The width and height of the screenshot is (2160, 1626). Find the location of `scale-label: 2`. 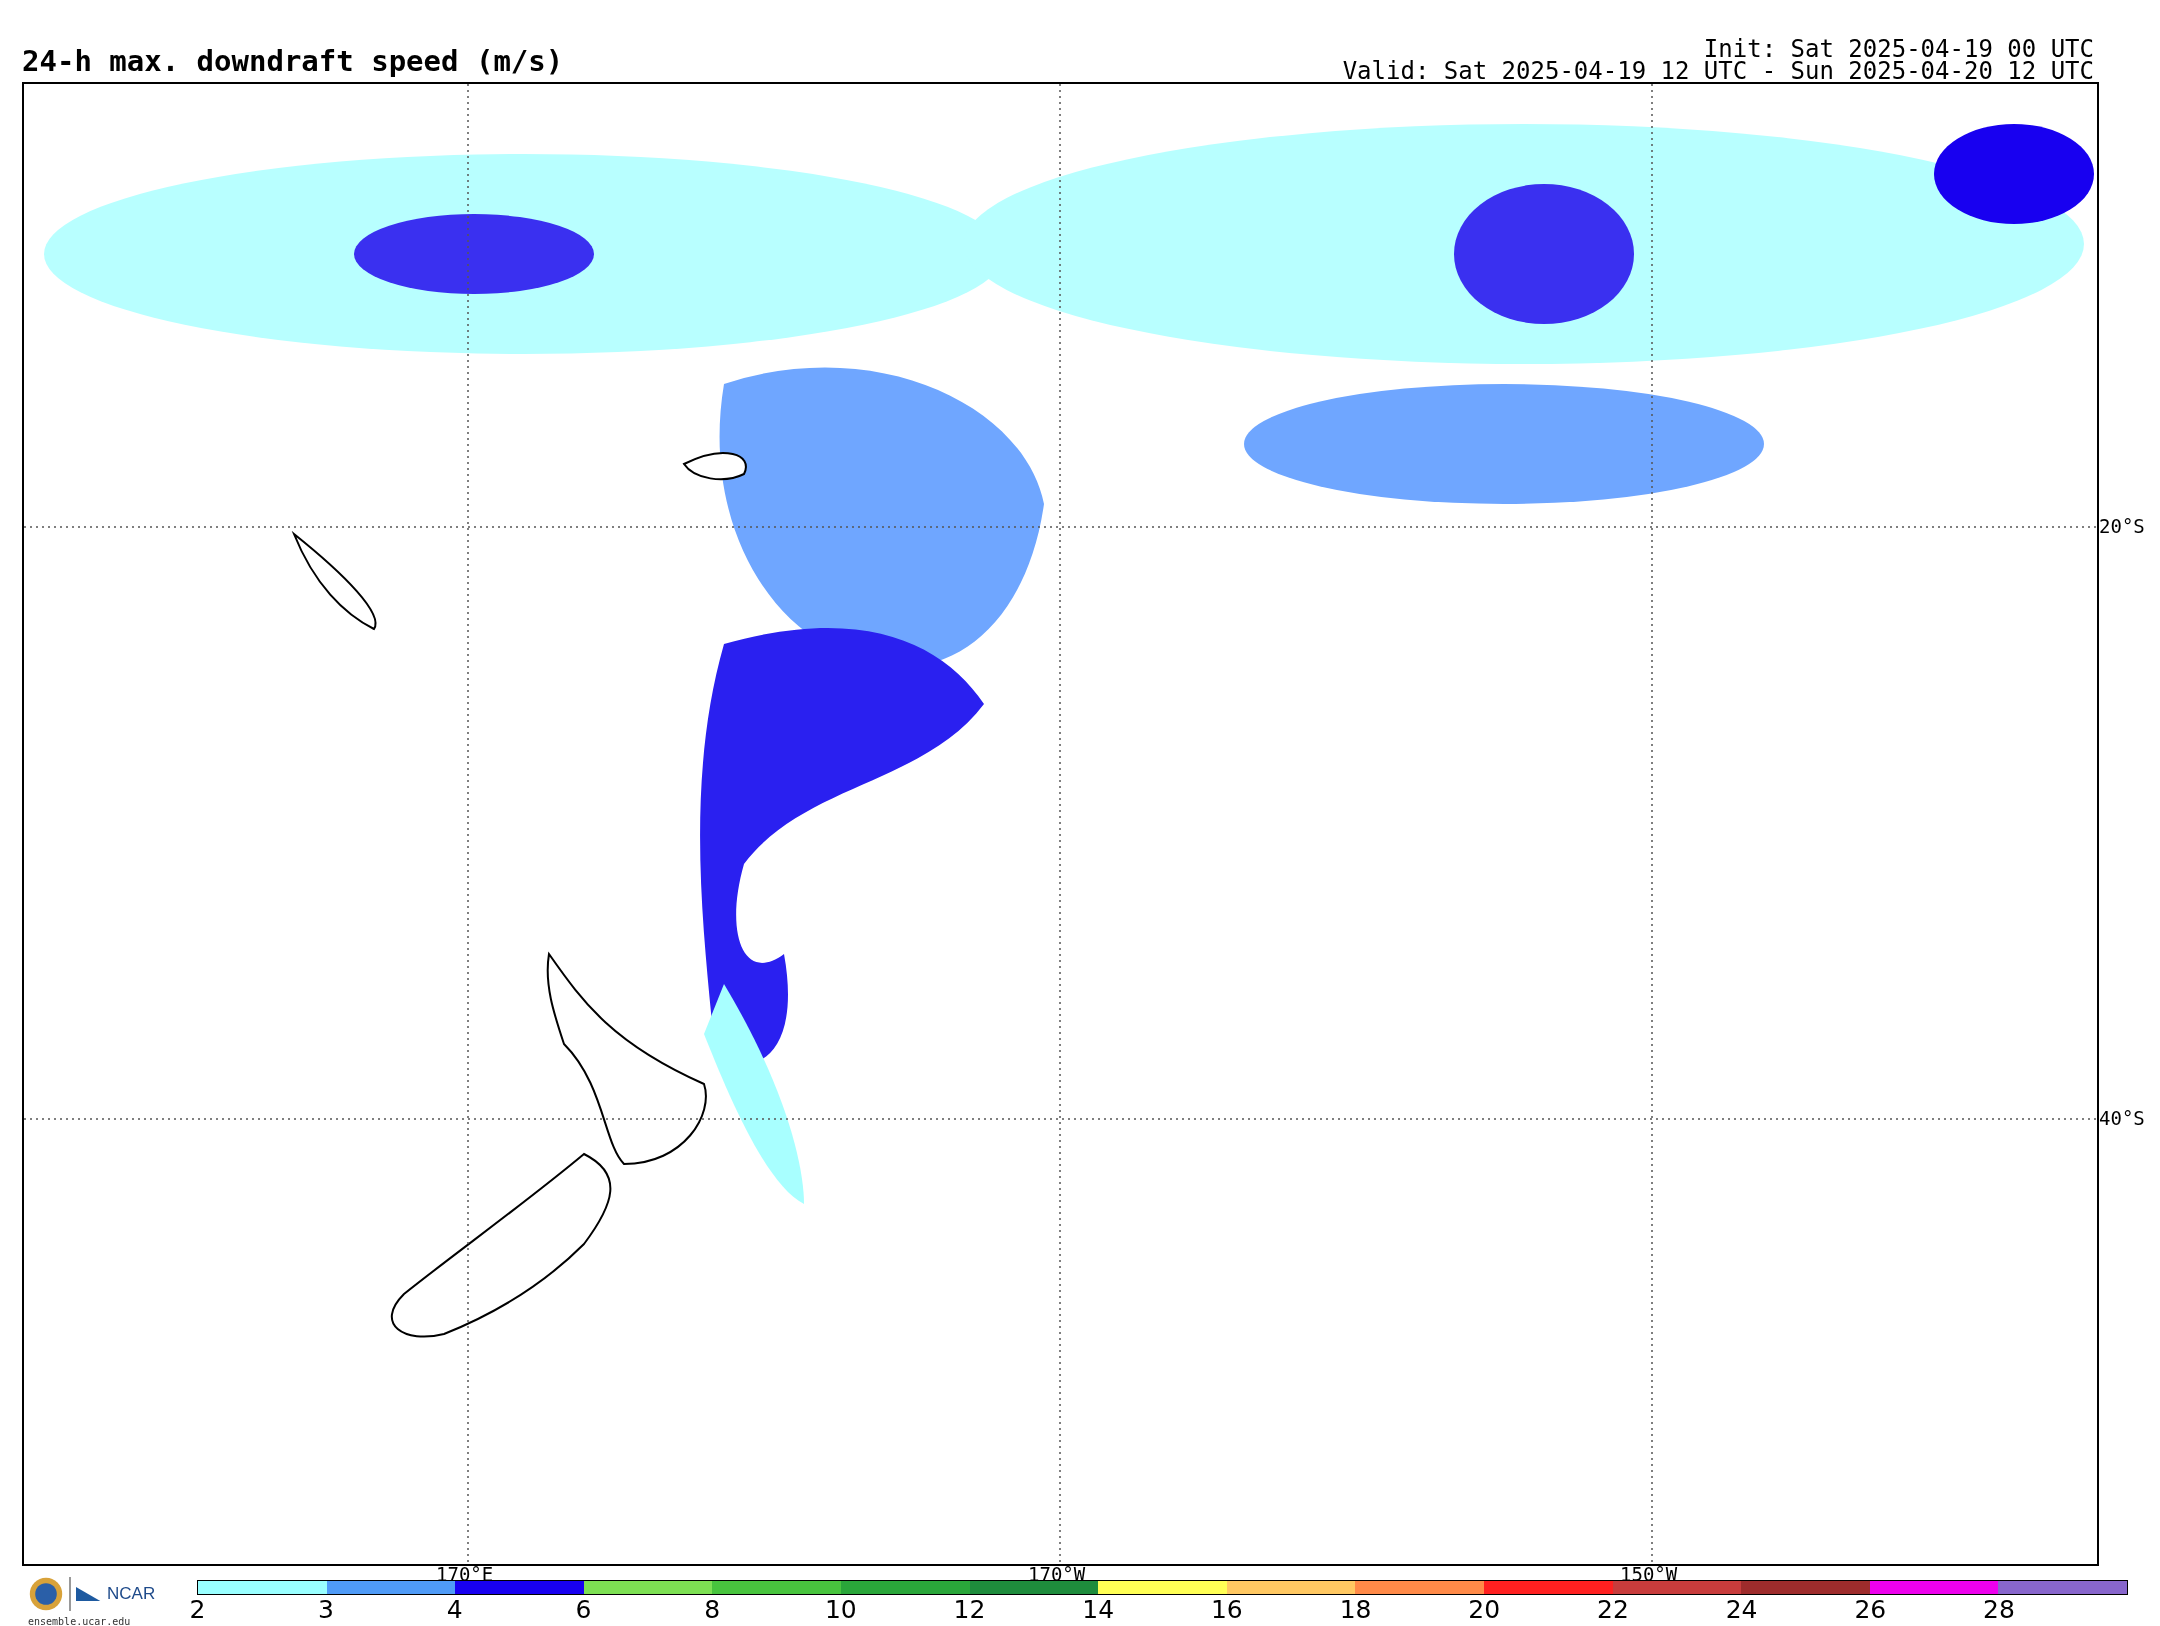

scale-label: 2 is located at coordinates (197, 1609).